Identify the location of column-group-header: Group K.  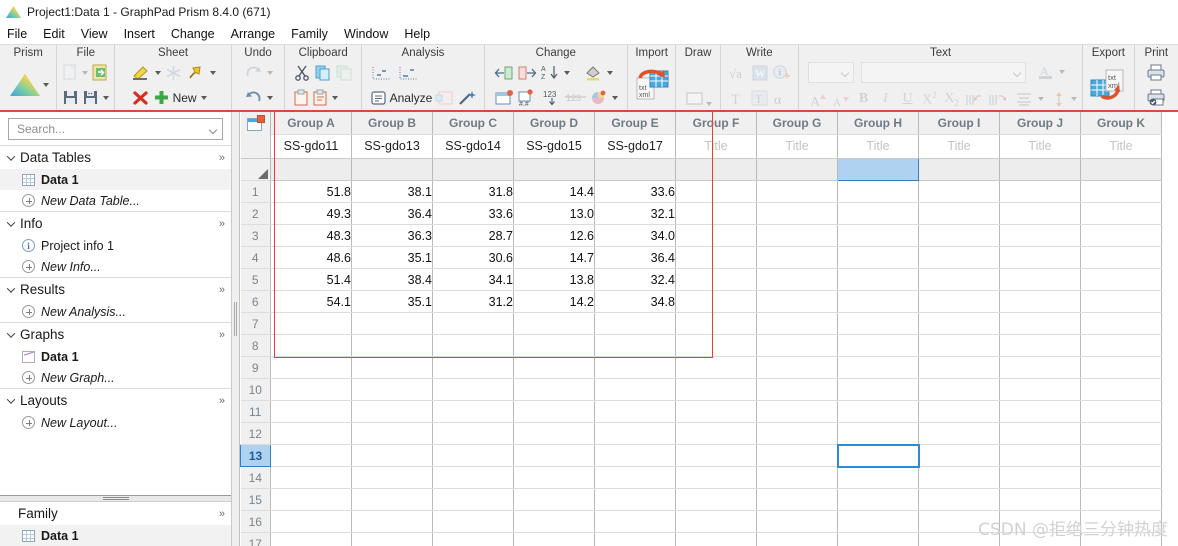
(1121, 123).